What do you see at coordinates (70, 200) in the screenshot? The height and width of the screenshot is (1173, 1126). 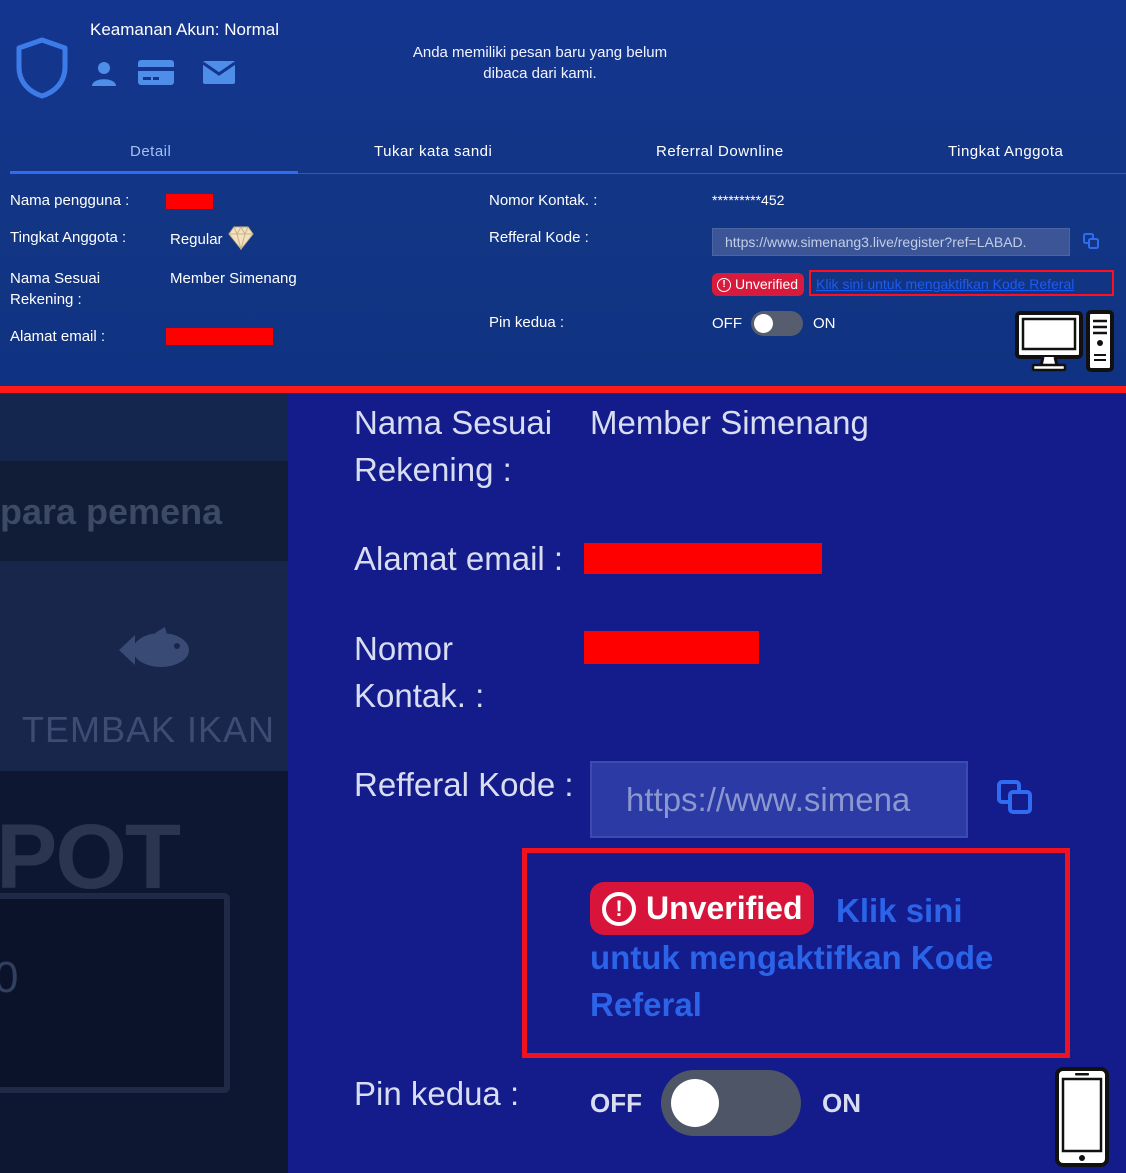 I see `username-label: Nama pengguna :` at bounding box center [70, 200].